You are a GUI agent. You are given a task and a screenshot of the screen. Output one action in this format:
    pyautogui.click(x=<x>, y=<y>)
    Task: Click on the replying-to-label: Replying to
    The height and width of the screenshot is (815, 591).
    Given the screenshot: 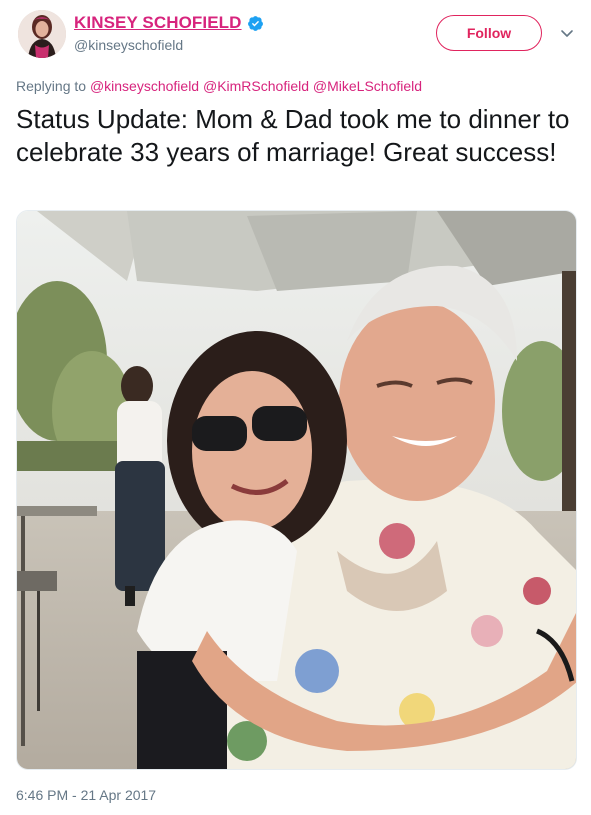 What is the action you would take?
    pyautogui.click(x=51, y=86)
    